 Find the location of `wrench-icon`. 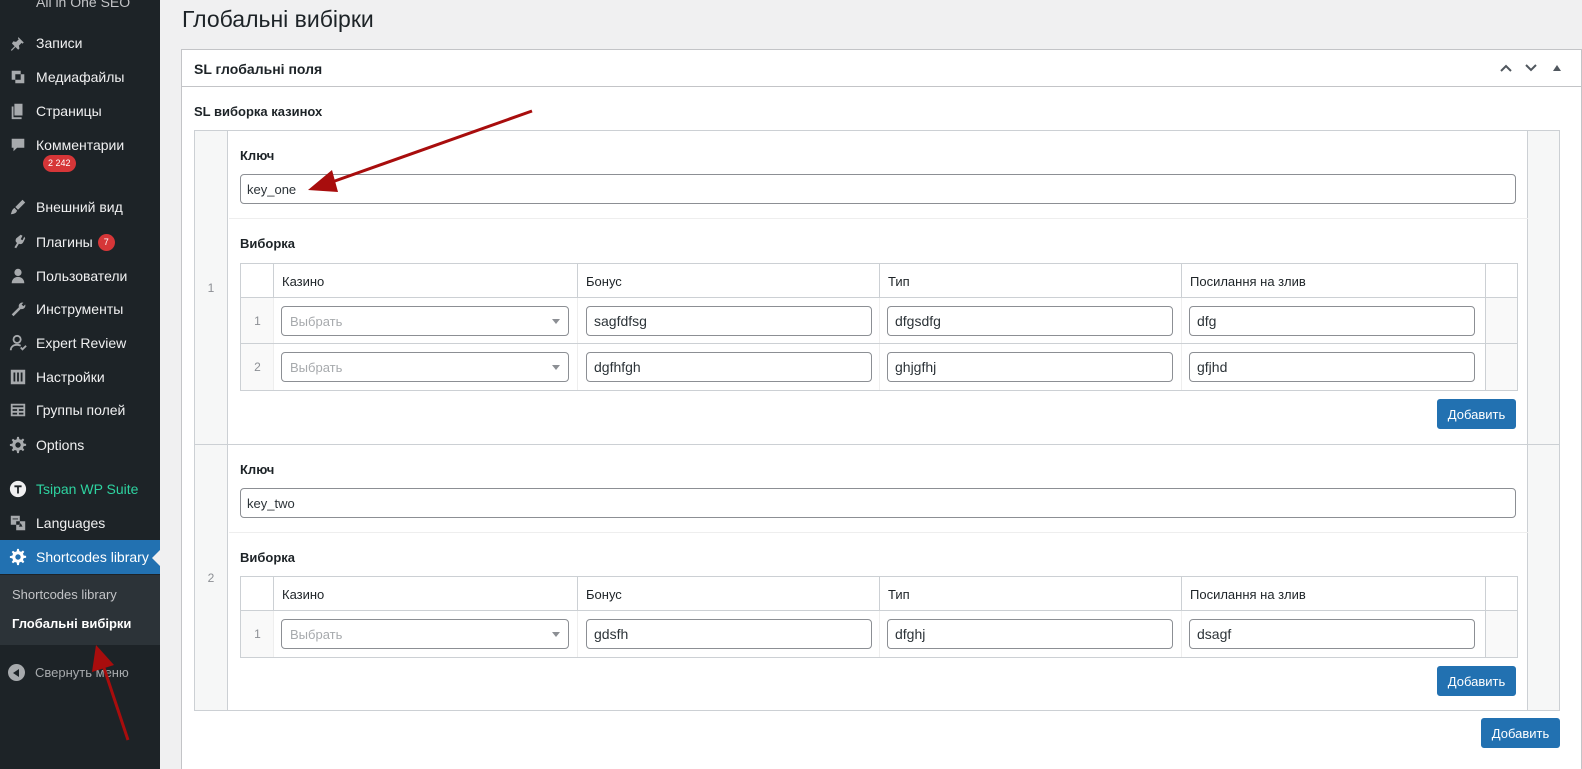

wrench-icon is located at coordinates (18, 309).